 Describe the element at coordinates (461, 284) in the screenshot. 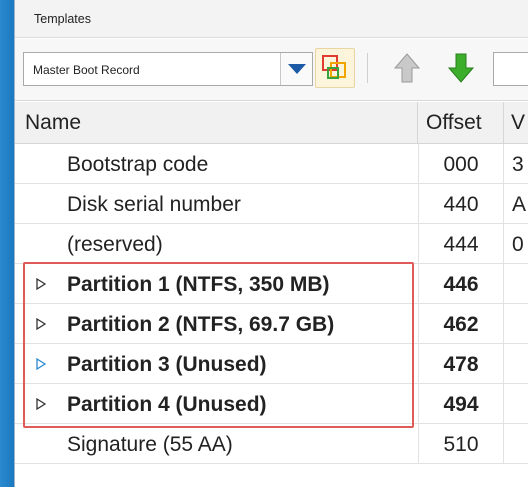

I see `row-offset: 446` at that location.